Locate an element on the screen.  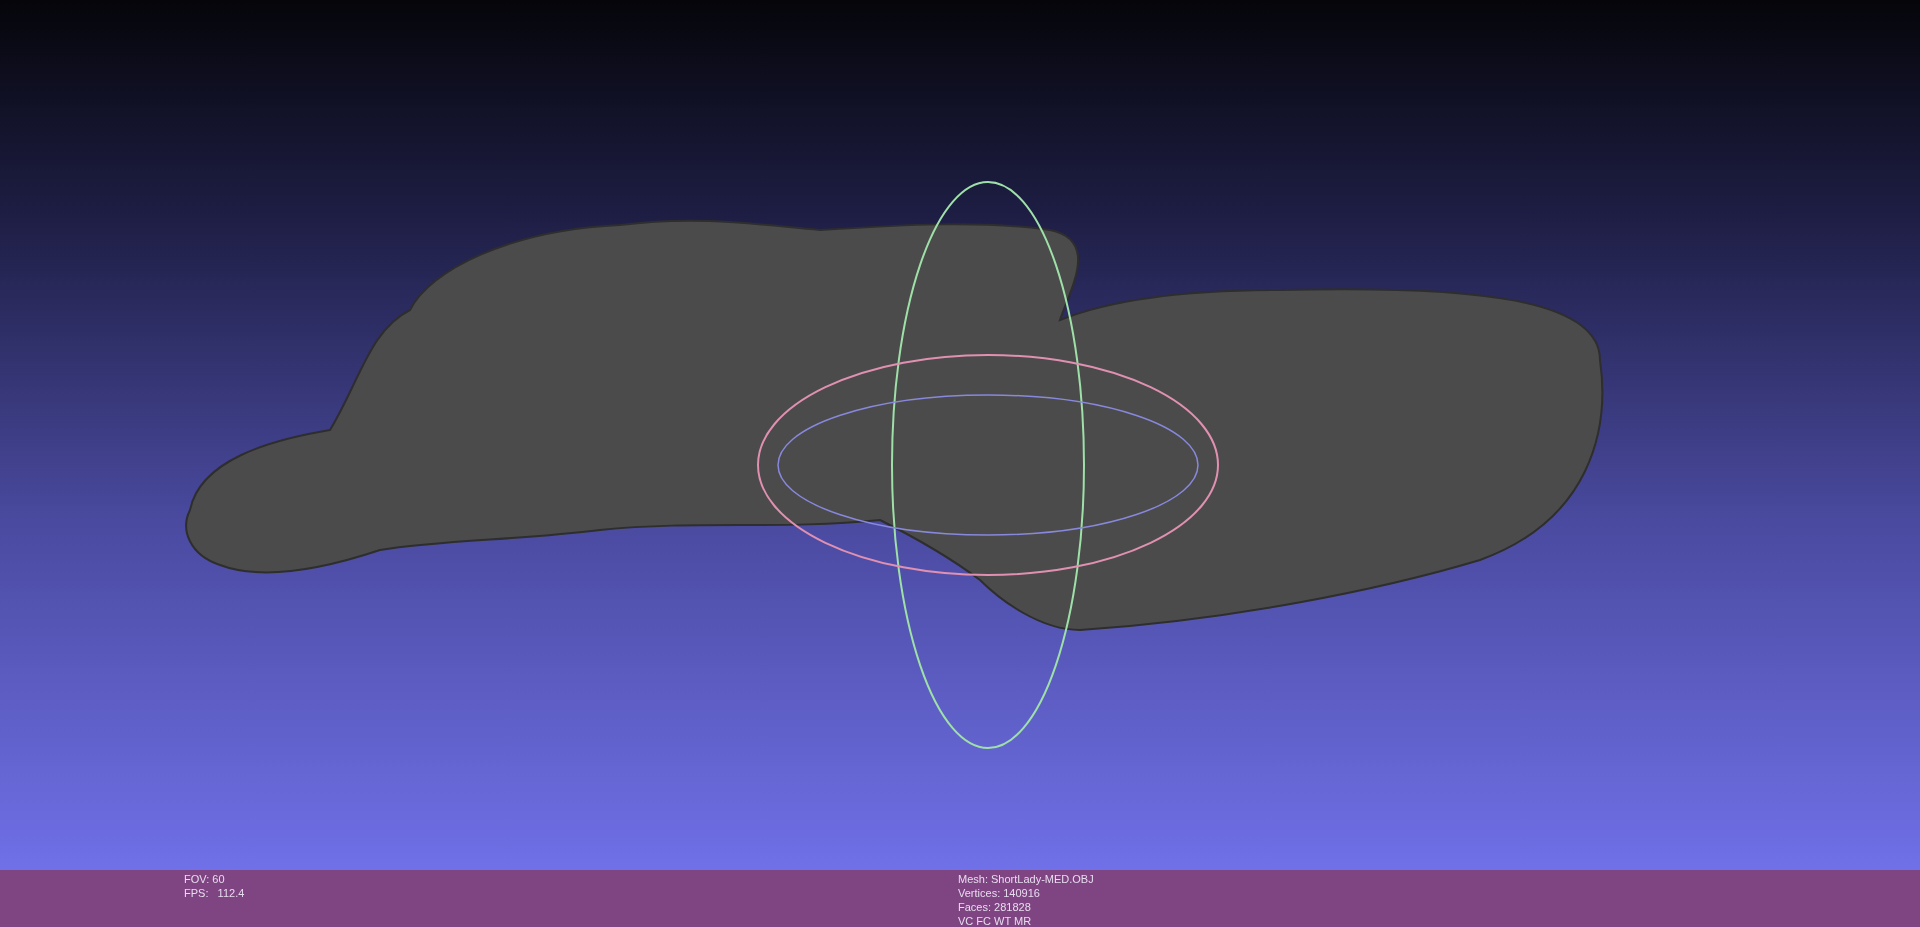
viewport-stat: FPS: 112.4 is located at coordinates (215, 893).